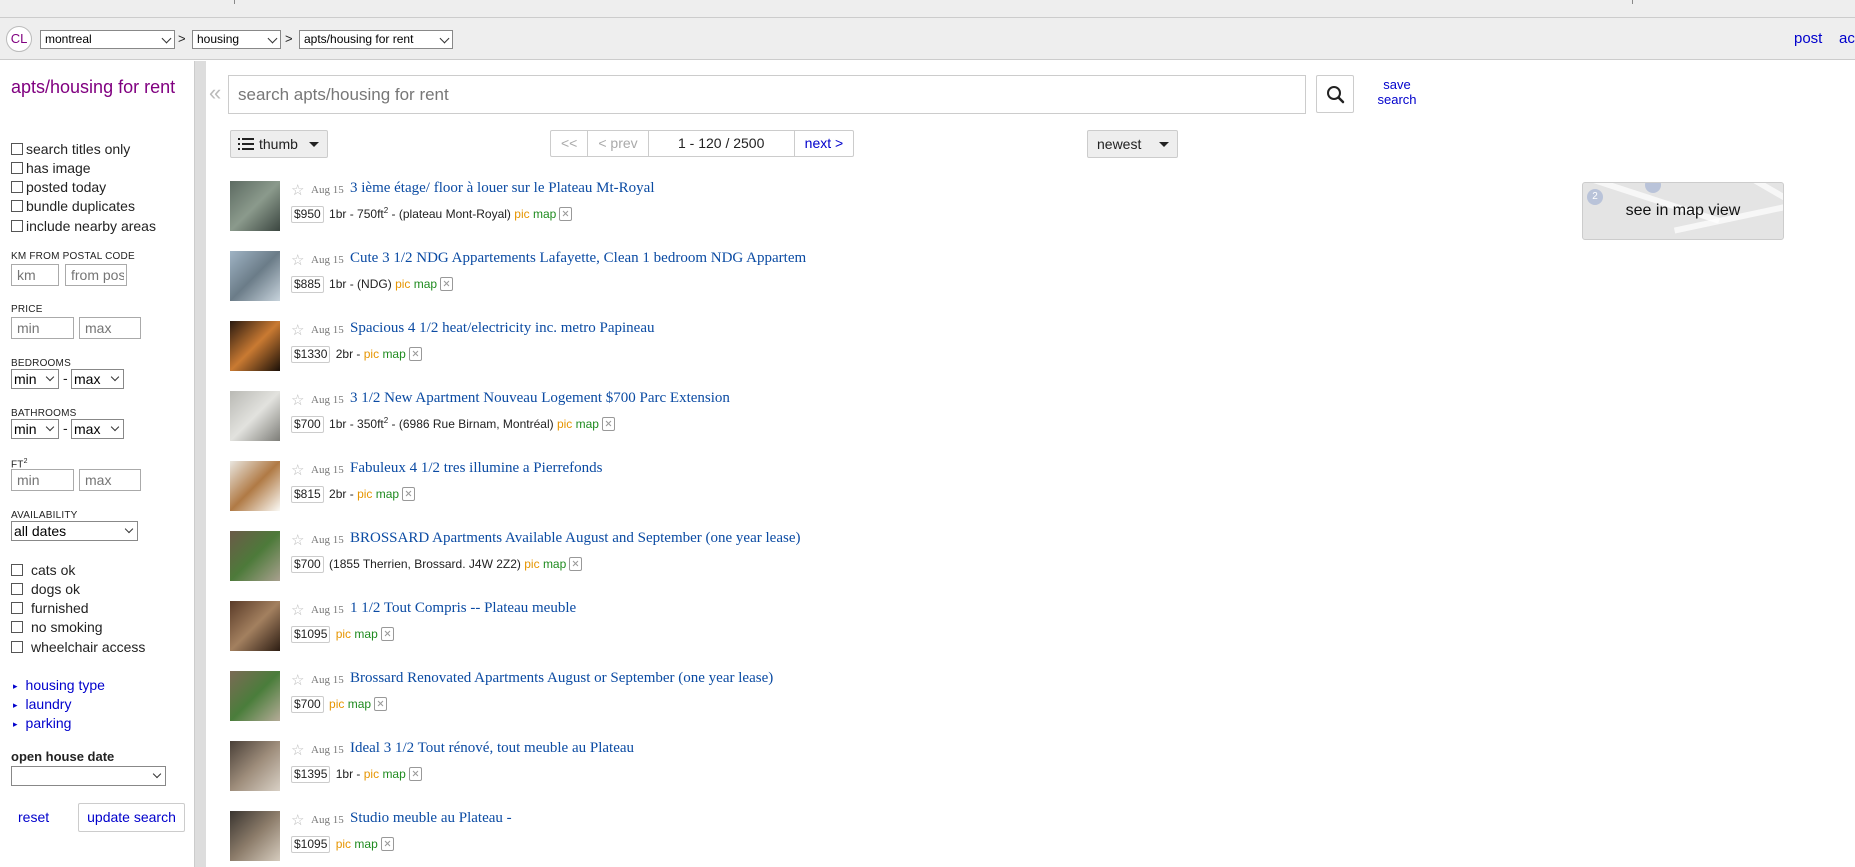 This screenshot has height=867, width=1855. Describe the element at coordinates (107, 39) in the screenshot. I see `city-select: montreal` at that location.